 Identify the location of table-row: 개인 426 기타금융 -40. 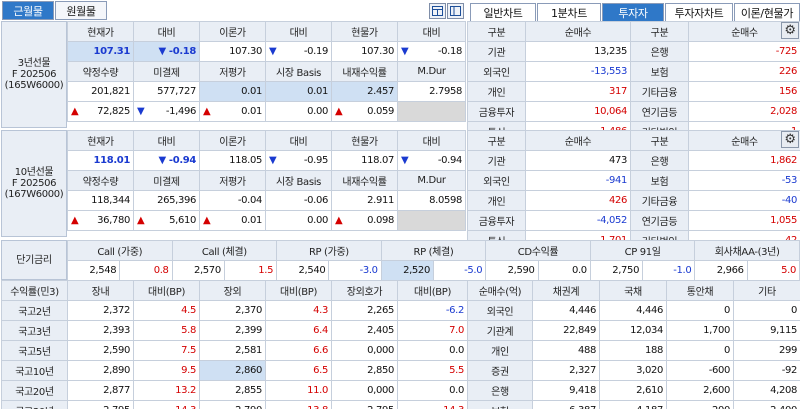
(633, 200).